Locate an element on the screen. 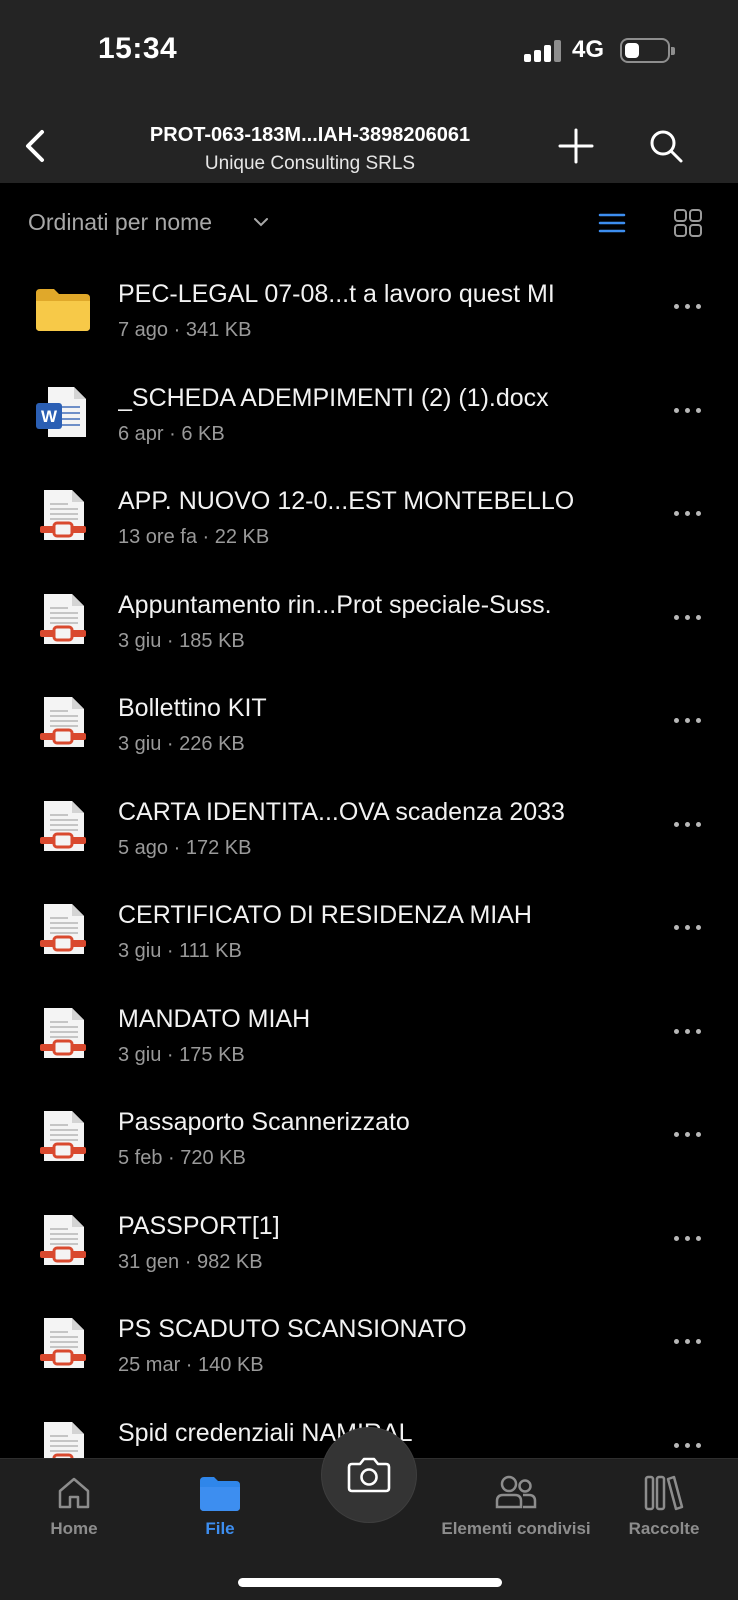 The height and width of the screenshot is (1600, 738). file-name: Bollettino KIT is located at coordinates (192, 708).